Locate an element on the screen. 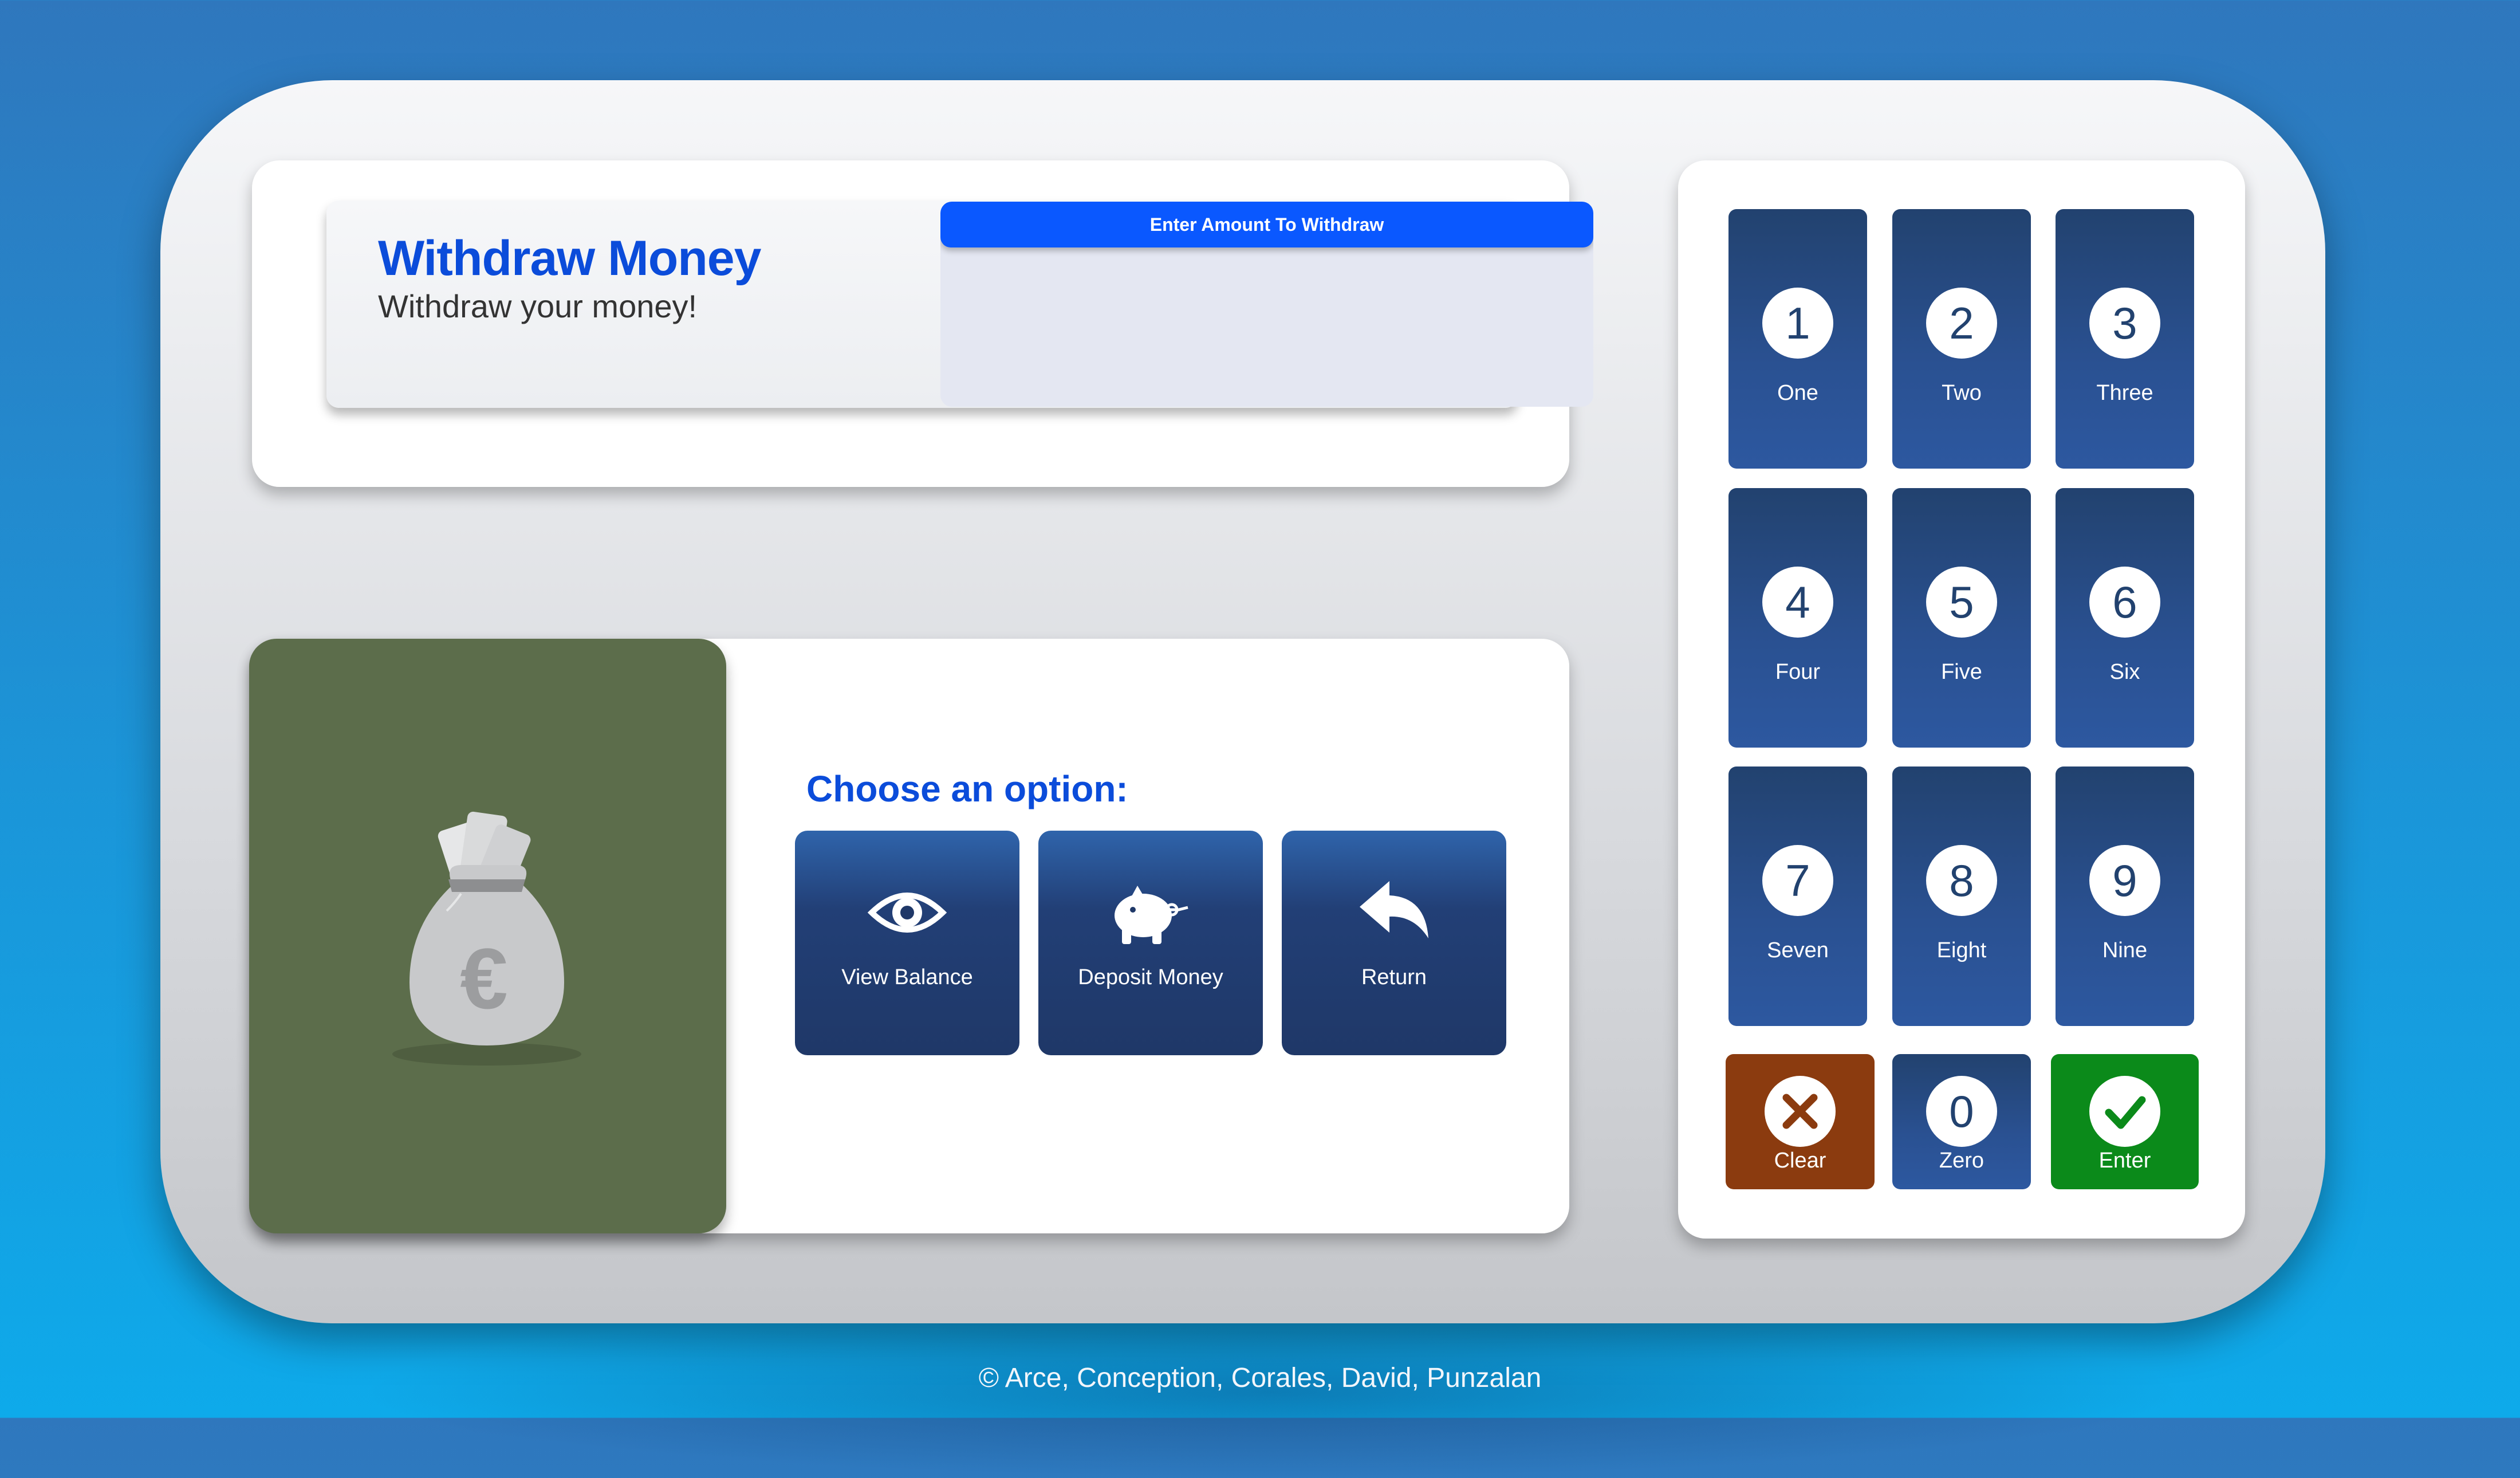 The height and width of the screenshot is (1478, 2520). amount-label: Enter Amount To Withdraw is located at coordinates (1266, 225).